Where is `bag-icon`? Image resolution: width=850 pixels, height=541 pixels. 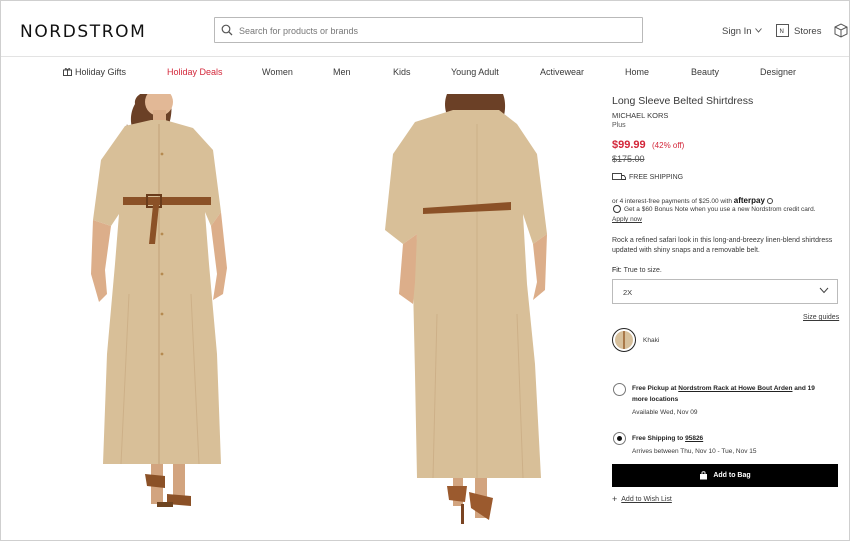 bag-icon is located at coordinates (704, 475).